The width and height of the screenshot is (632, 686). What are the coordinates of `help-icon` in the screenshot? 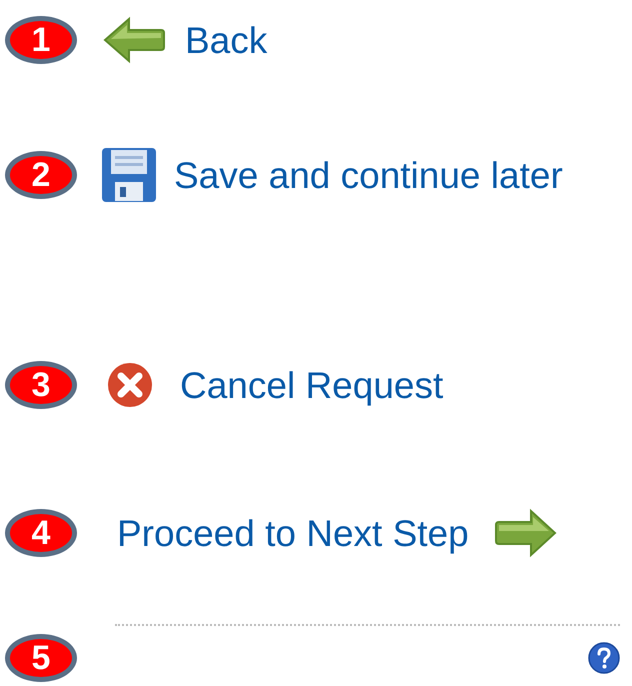 It's located at (604, 658).